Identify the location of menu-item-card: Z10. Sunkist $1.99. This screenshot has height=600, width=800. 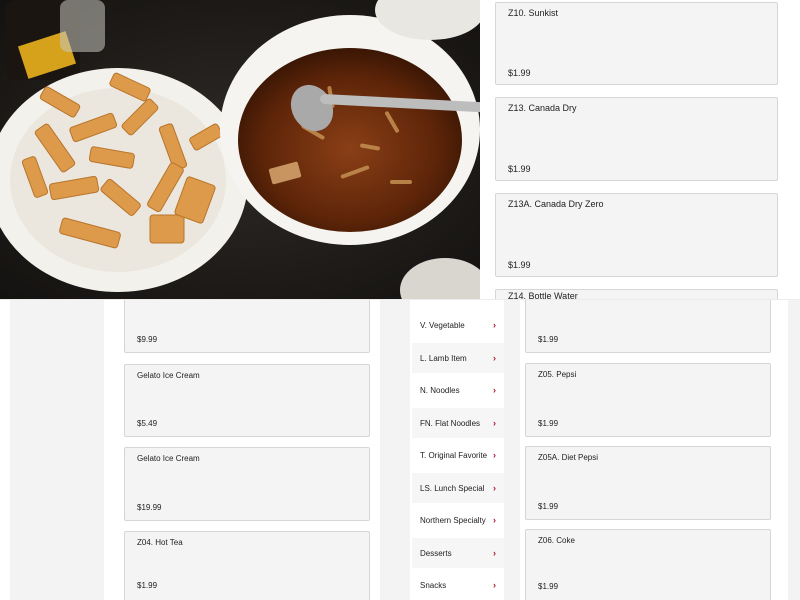
(636, 43).